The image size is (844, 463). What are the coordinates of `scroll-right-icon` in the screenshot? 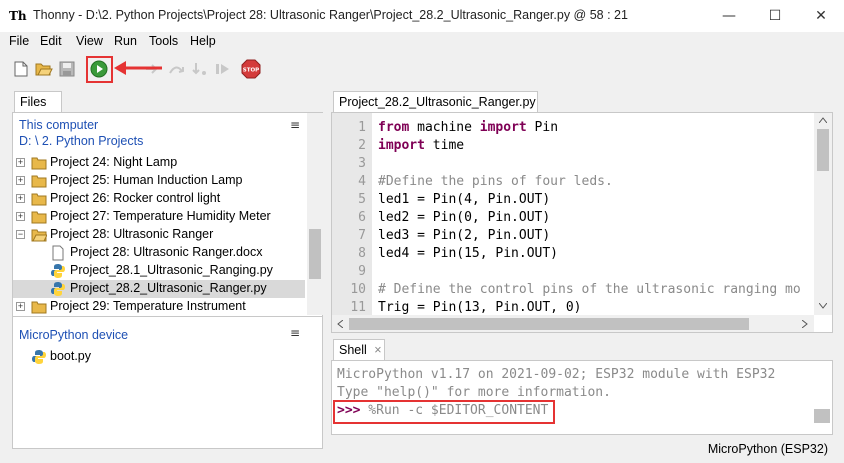 It's located at (805, 324).